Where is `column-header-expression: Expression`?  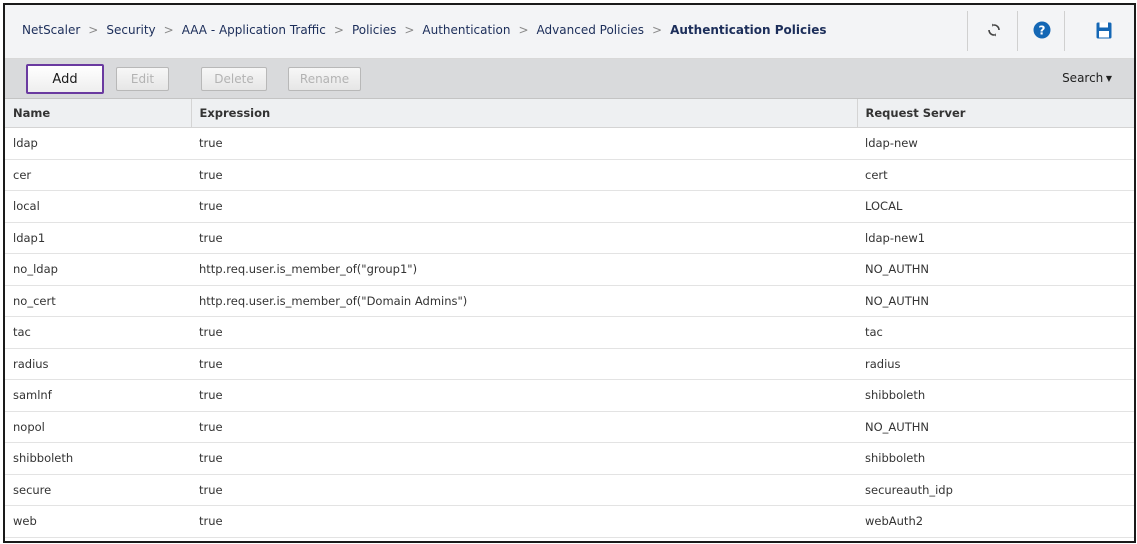 column-header-expression: Expression is located at coordinates (524, 113).